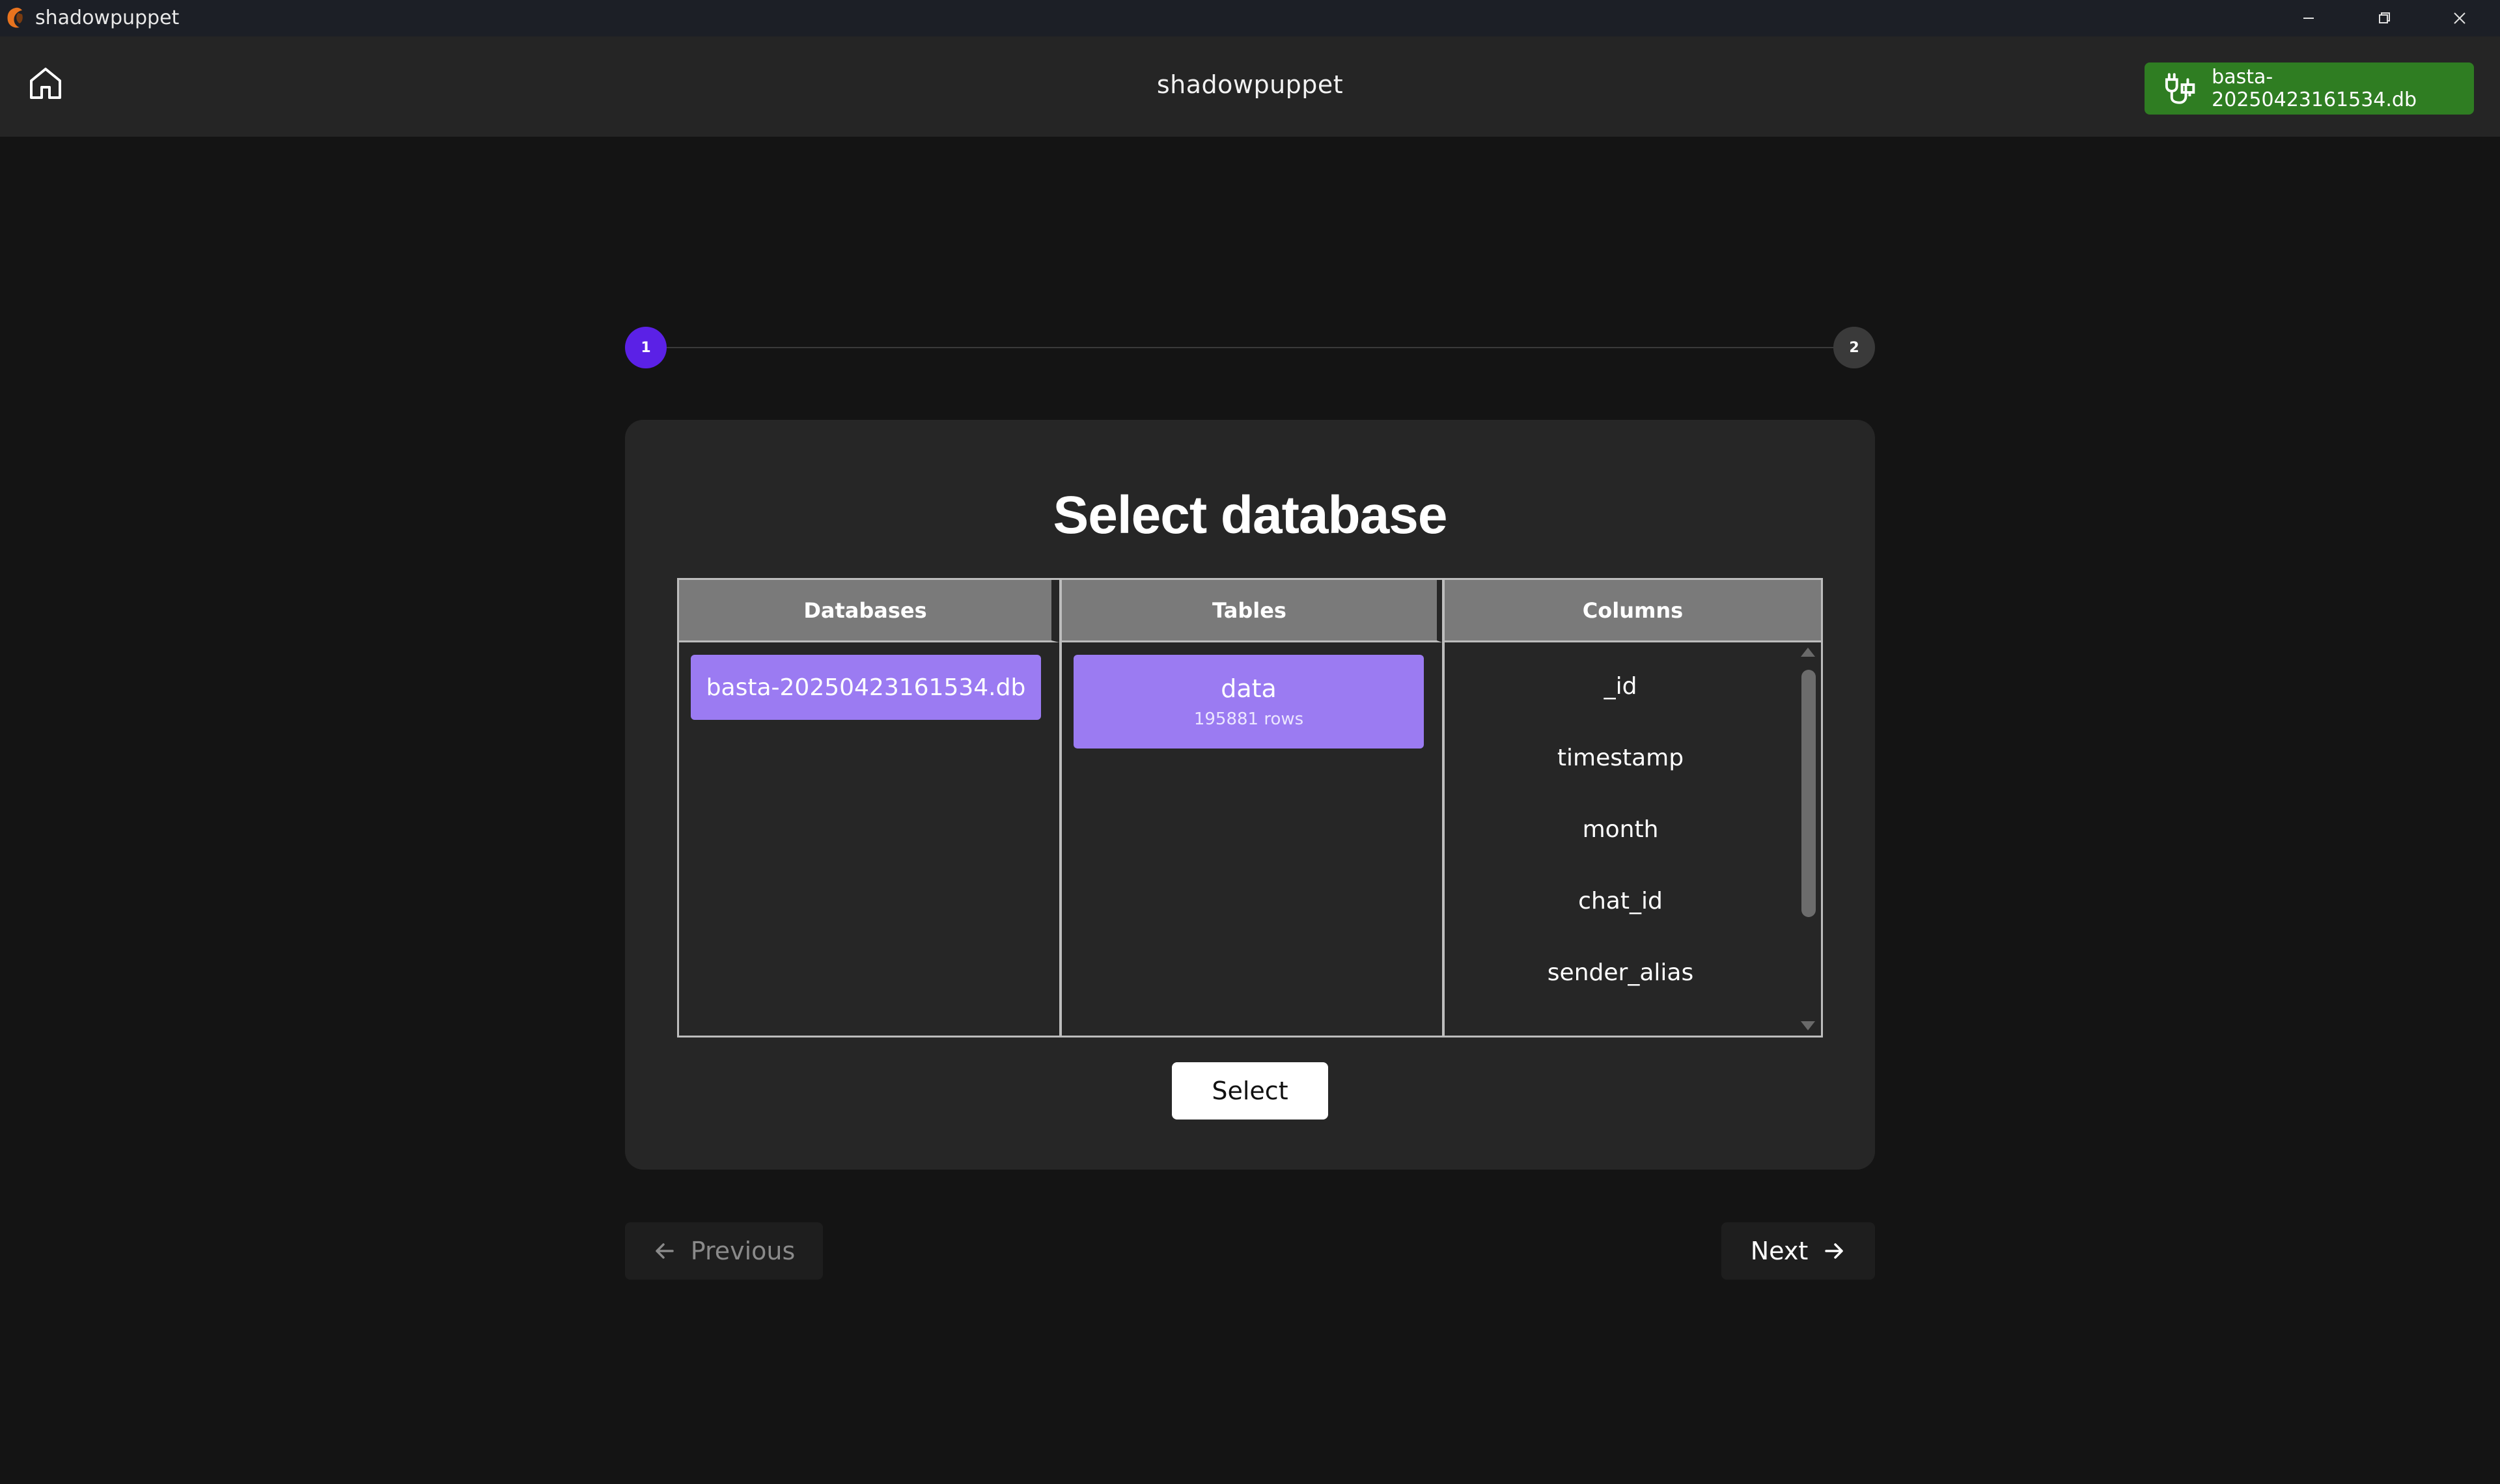  I want to click on tables-column: Tables data 195881 rows, so click(1252, 807).